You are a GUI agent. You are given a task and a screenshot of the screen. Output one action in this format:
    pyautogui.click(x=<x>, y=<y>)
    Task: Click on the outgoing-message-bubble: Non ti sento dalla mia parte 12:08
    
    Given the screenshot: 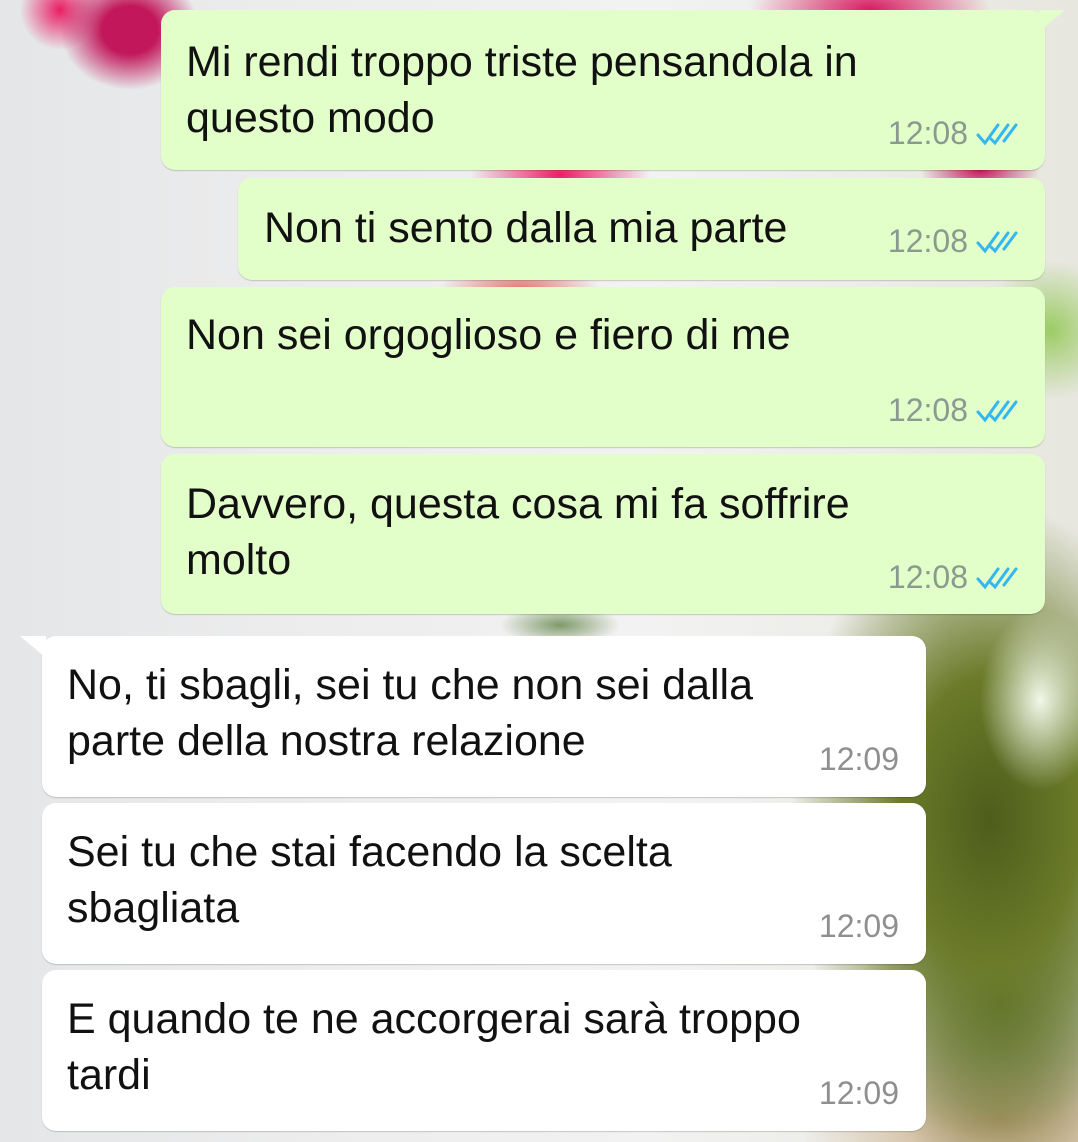 What is the action you would take?
    pyautogui.click(x=641, y=229)
    